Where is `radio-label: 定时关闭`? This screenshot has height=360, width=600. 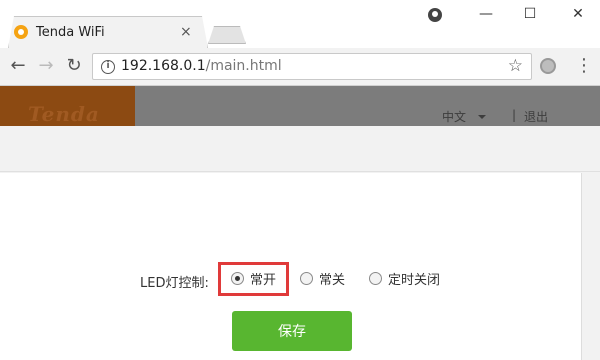 radio-label: 定时关闭 is located at coordinates (414, 280).